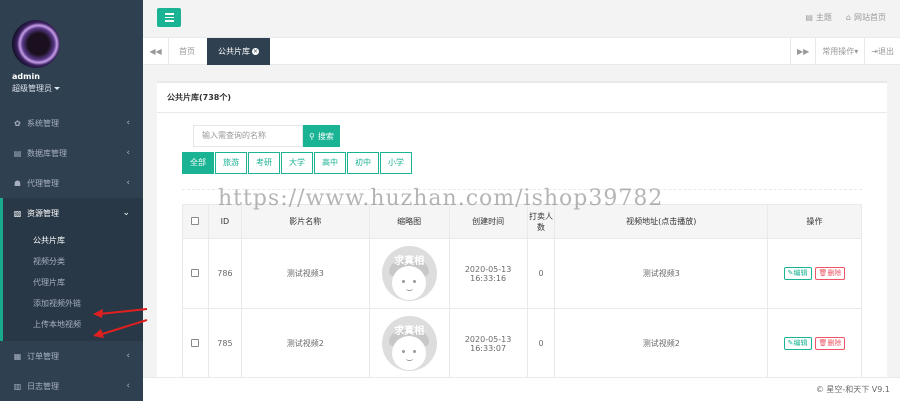 Image resolution: width=900 pixels, height=401 pixels. Describe the element at coordinates (521, 51) in the screenshot. I see `tabs-bar: ◀◀ 首页 公共片库 × ▶▶ 常用操作 ▾ ⇥ 退出` at that location.